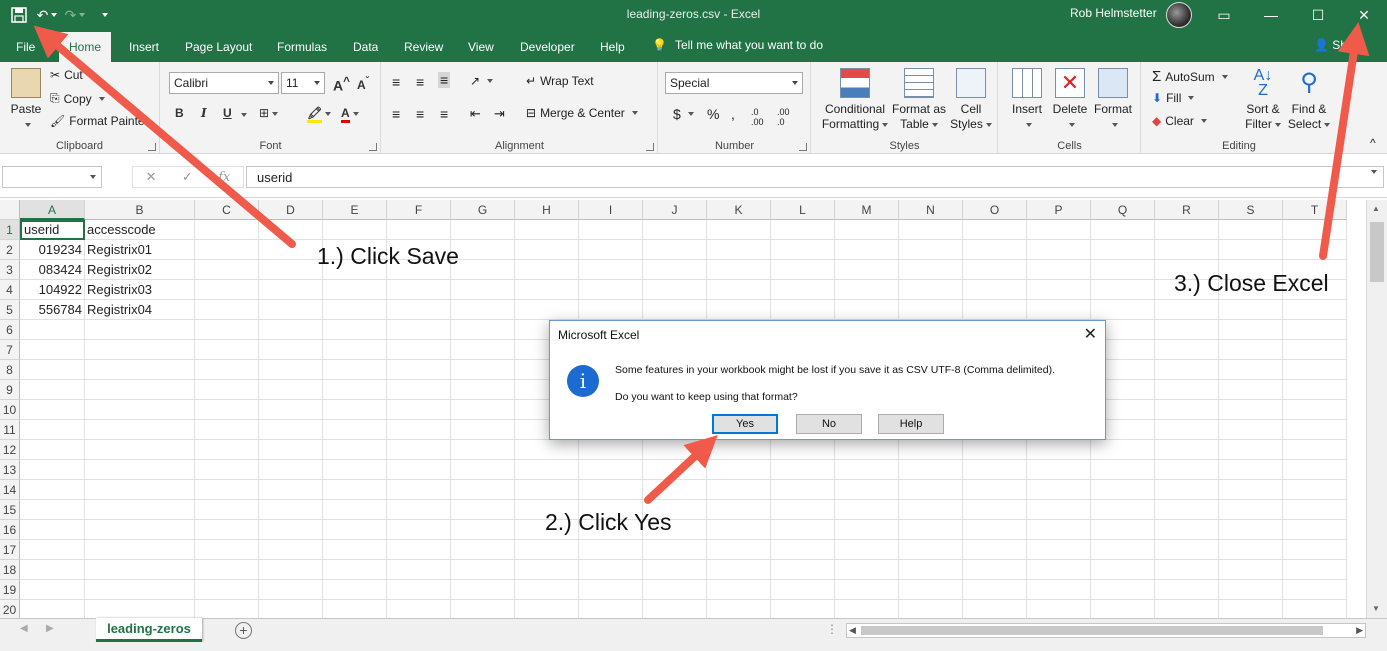  I want to click on cell-d18, so click(291, 570).